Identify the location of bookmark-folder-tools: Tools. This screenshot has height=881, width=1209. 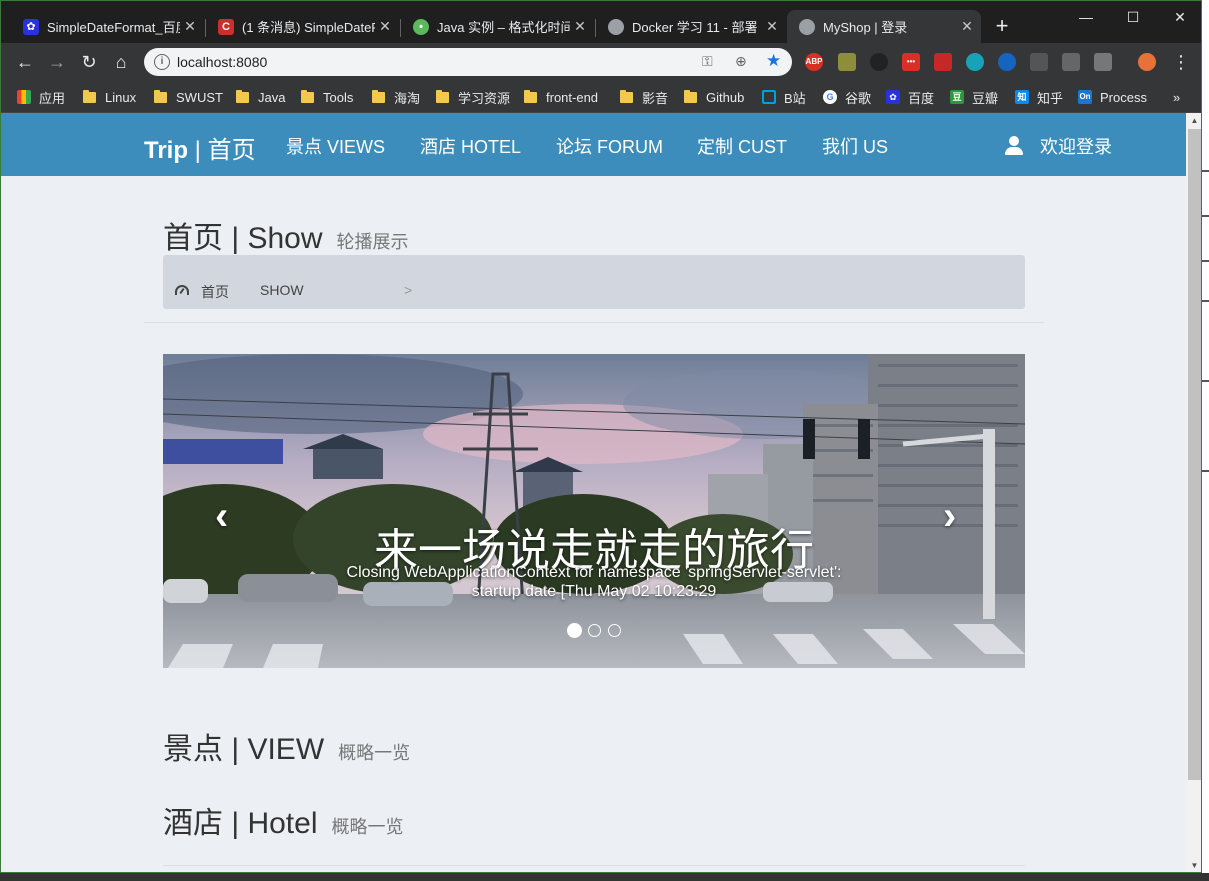
(327, 97).